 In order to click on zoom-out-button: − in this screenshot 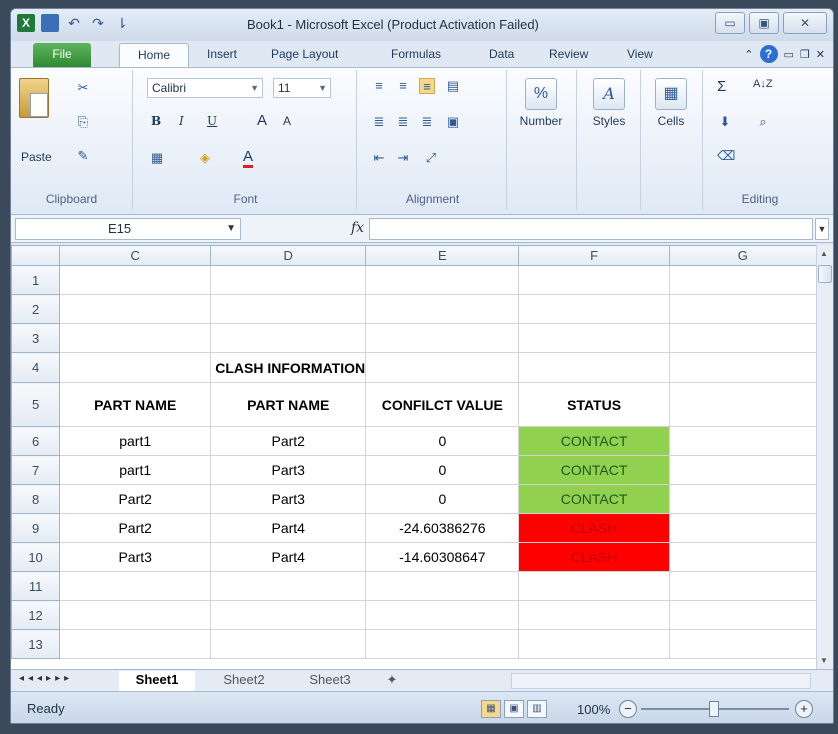, I will do `click(628, 709)`.